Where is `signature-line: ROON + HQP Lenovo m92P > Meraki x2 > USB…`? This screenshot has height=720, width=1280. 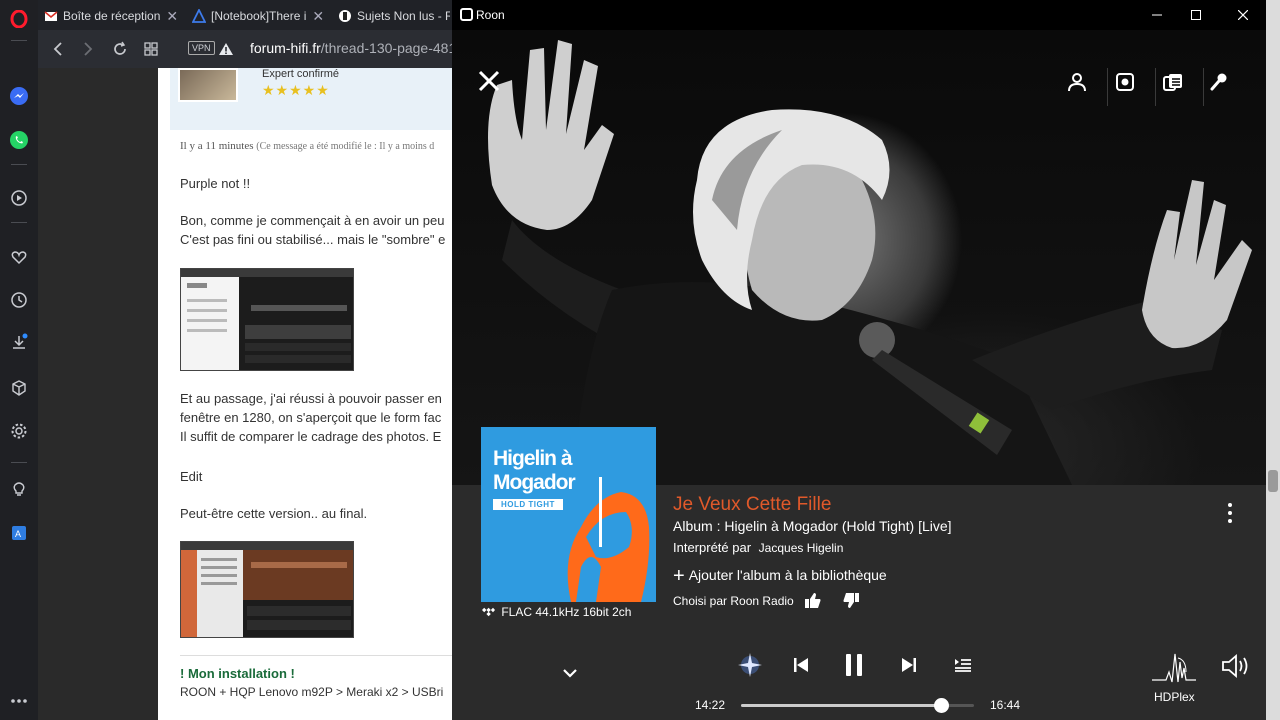
signature-line: ROON + HQP Lenovo m92P > Meraki x2 > USB… is located at coordinates (312, 692).